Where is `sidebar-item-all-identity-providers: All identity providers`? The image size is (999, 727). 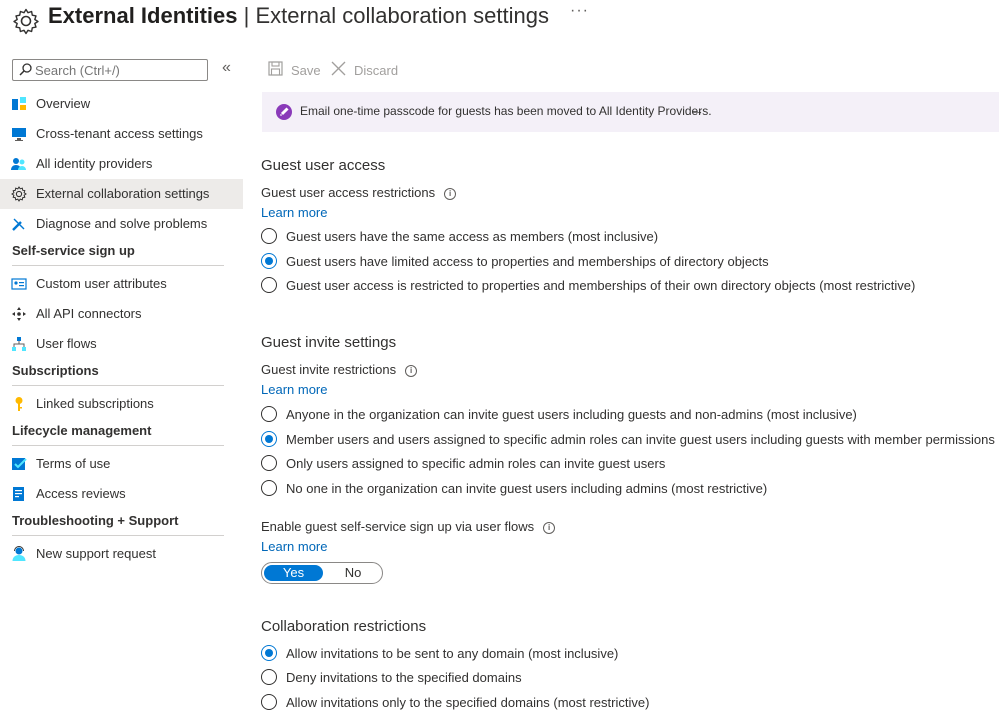
sidebar-item-all-identity-providers: All identity providers is located at coordinates (121, 164).